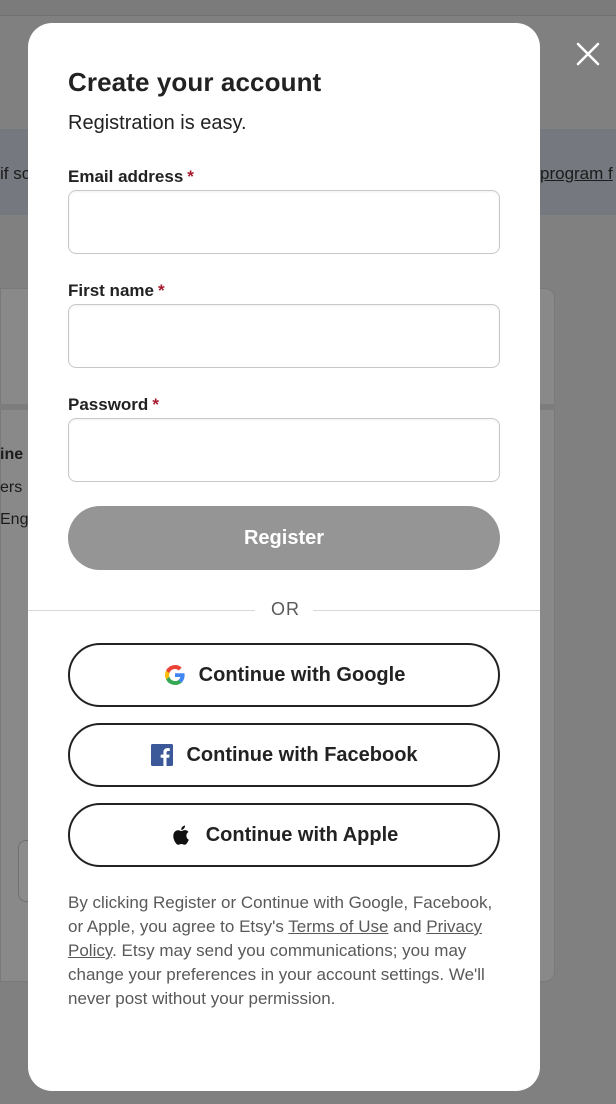 The image size is (616, 1104). Describe the element at coordinates (126, 176) in the screenshot. I see `email-label-text: Email address` at that location.